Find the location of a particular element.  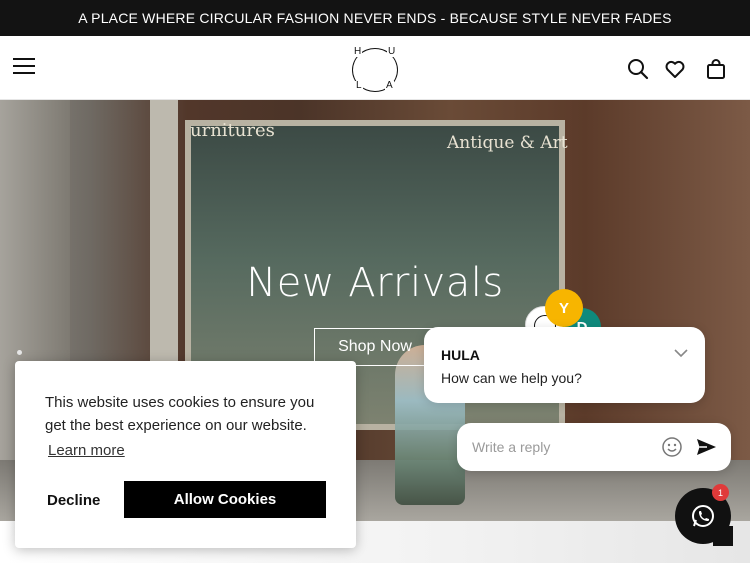

chat-reply-box is located at coordinates (594, 447).